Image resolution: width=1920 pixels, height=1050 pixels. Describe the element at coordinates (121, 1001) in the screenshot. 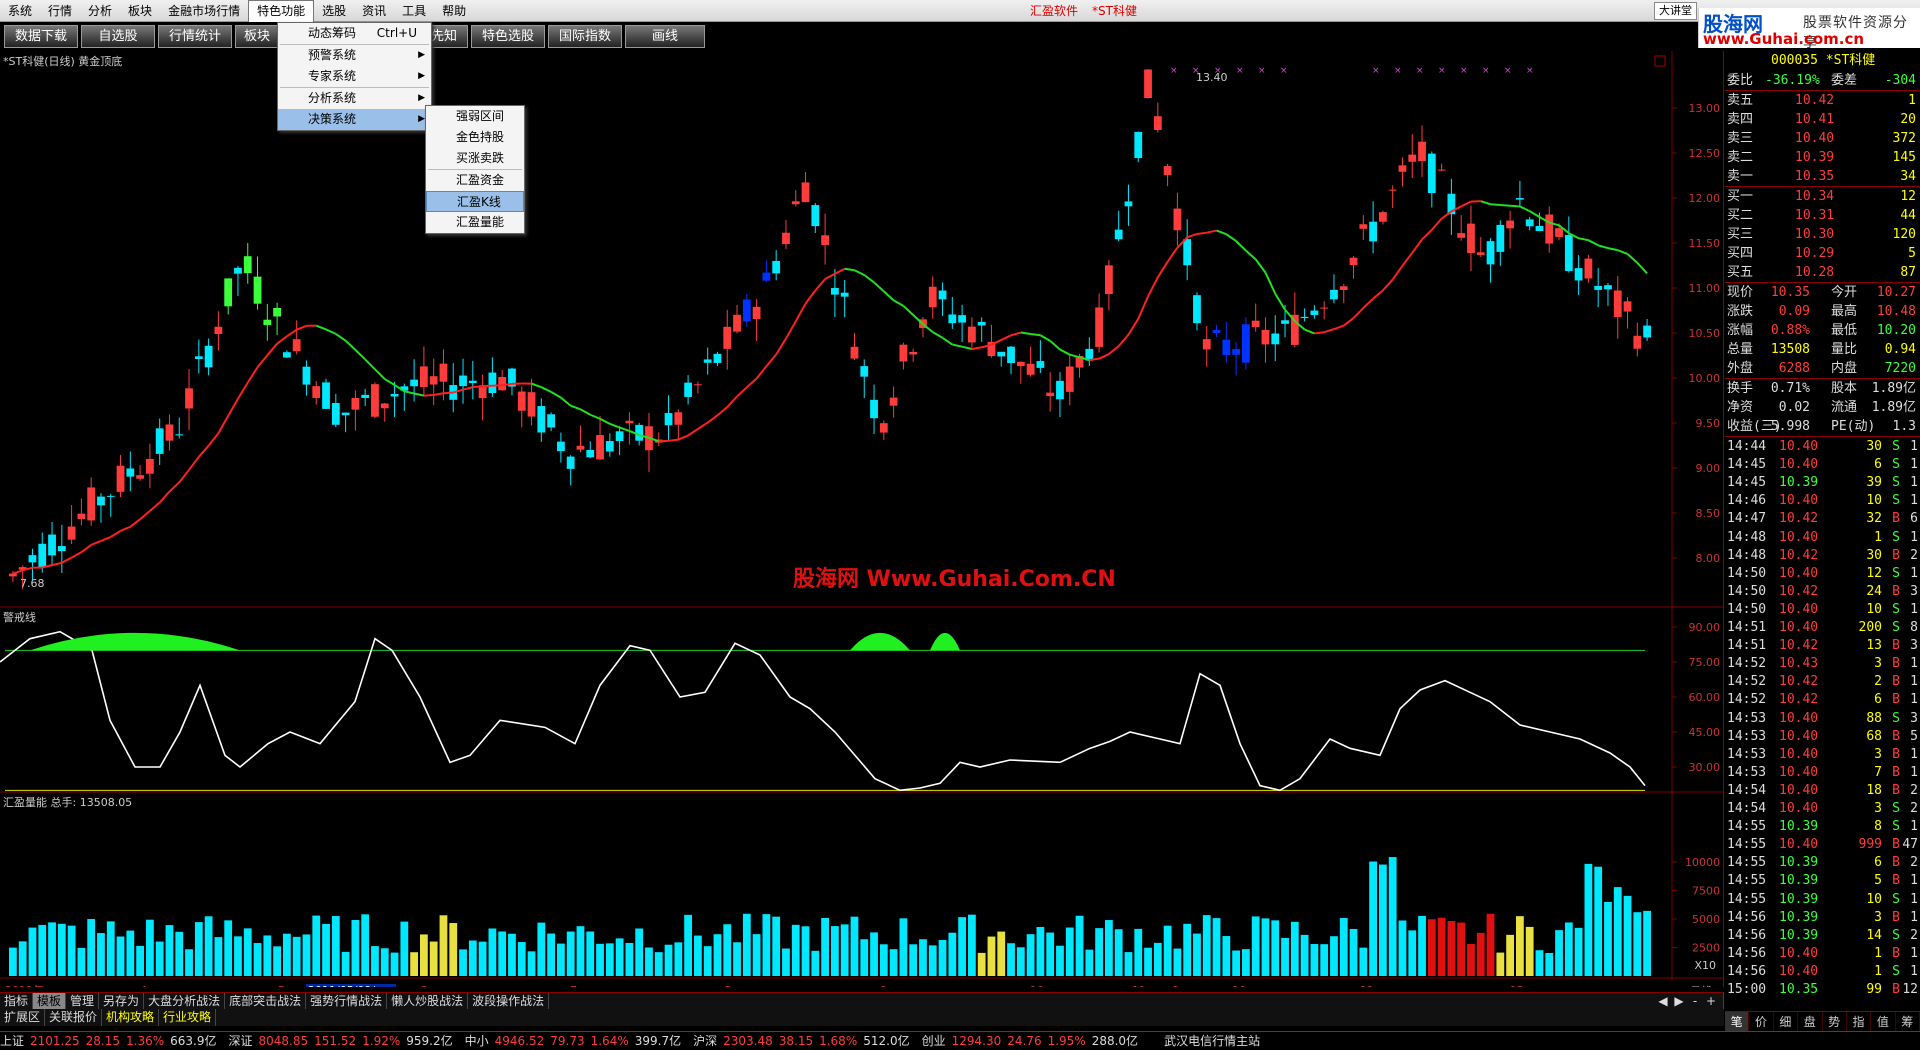

I see `template-tab-3: 另存为` at that location.